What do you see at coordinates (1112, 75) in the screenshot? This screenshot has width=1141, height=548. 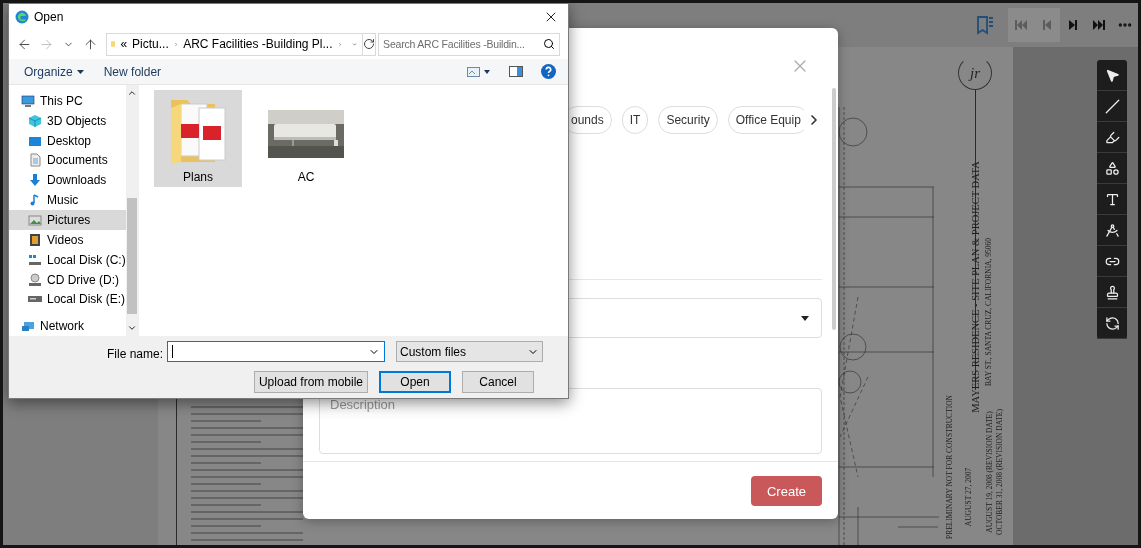 I see `pointer-icon` at bounding box center [1112, 75].